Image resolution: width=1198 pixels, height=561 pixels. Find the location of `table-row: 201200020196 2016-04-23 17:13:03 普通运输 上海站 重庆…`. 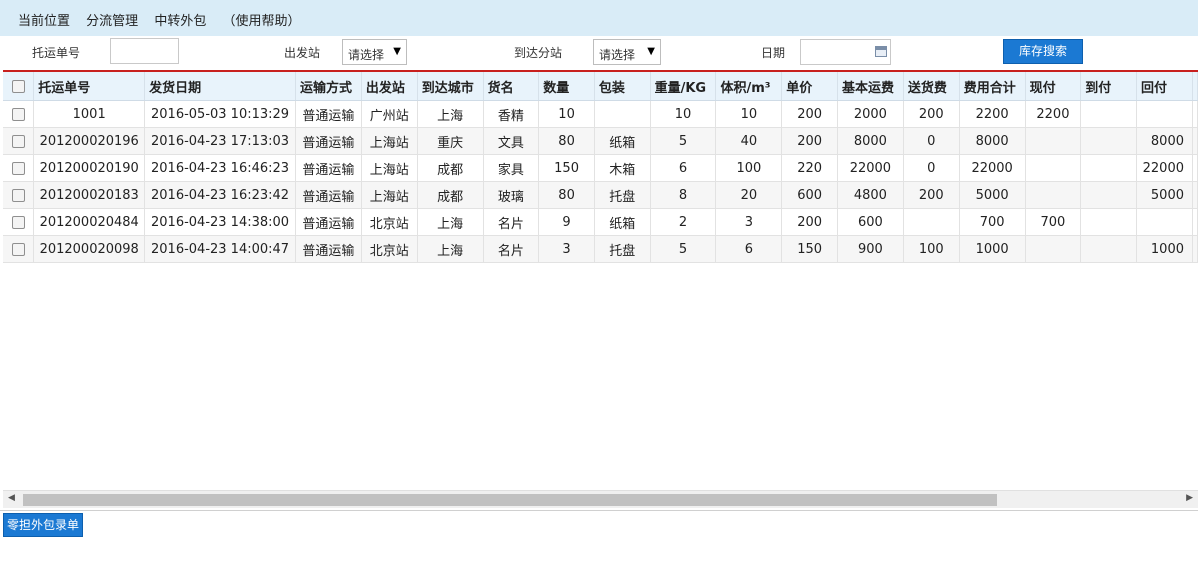

table-row: 201200020196 2016-04-23 17:13:03 普通运输 上海站 重庆… is located at coordinates (600, 141).